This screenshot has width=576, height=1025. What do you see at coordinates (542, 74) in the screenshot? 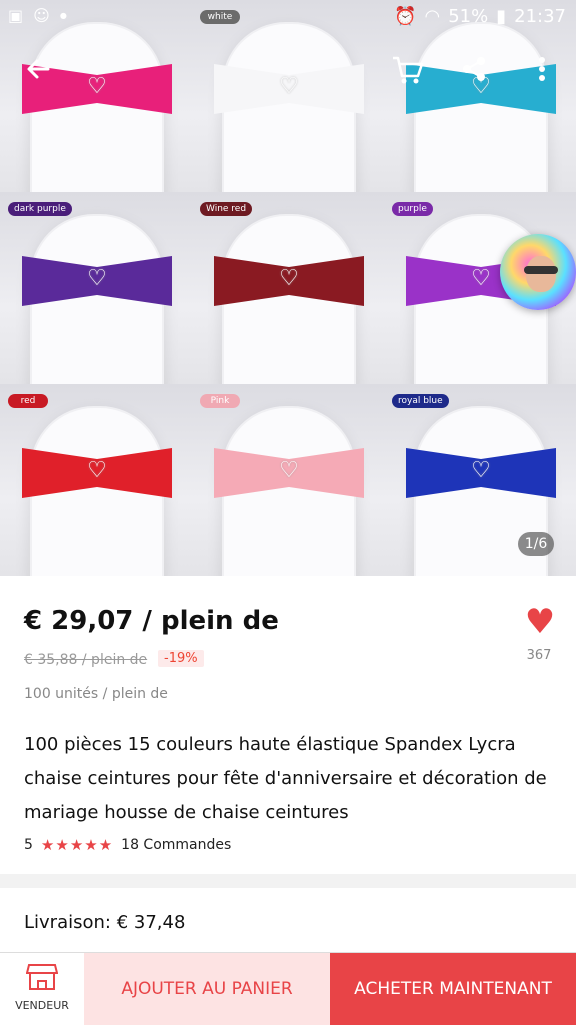
I see `more-options-icon` at bounding box center [542, 74].